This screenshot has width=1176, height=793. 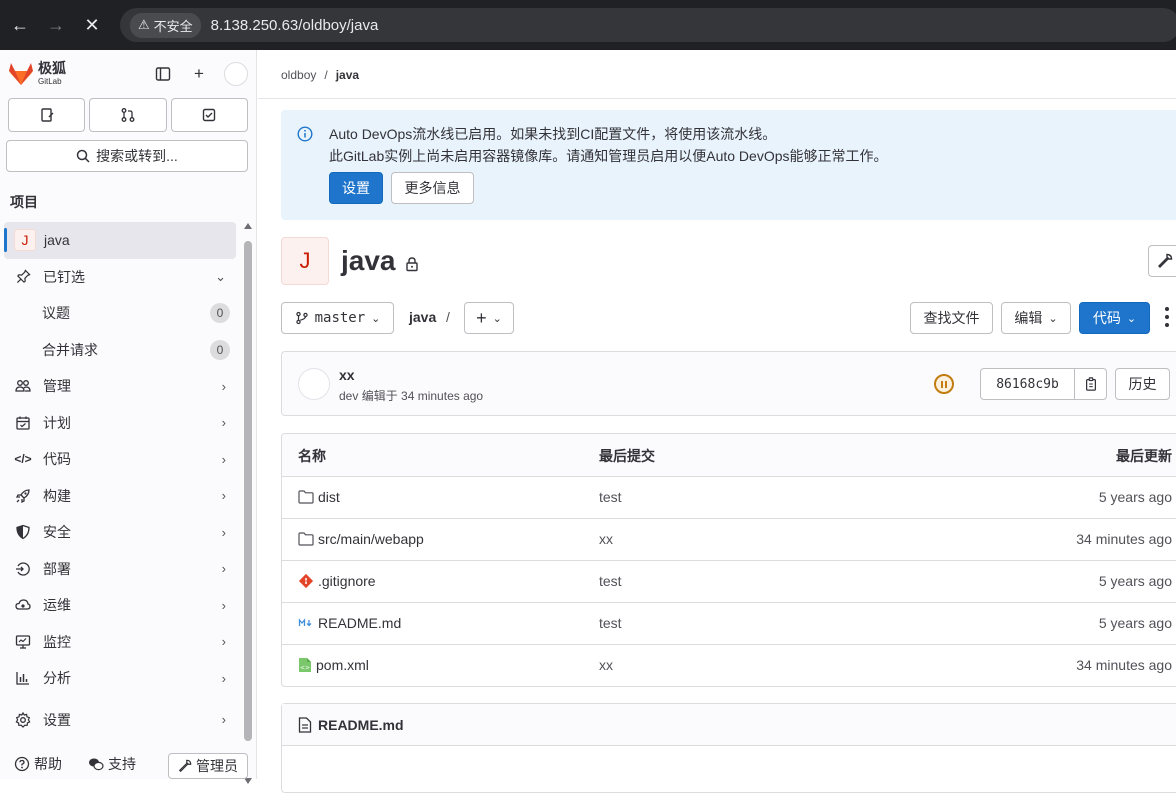 I want to click on sidebar-item-issues: 议题 0, so click(x=120, y=313).